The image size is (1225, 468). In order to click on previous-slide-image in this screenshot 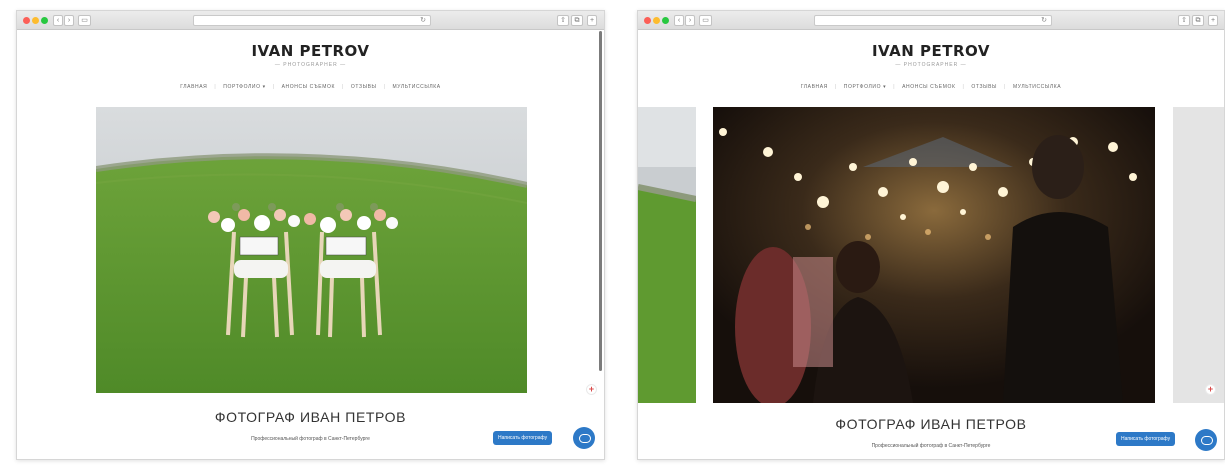, I will do `click(667, 255)`.